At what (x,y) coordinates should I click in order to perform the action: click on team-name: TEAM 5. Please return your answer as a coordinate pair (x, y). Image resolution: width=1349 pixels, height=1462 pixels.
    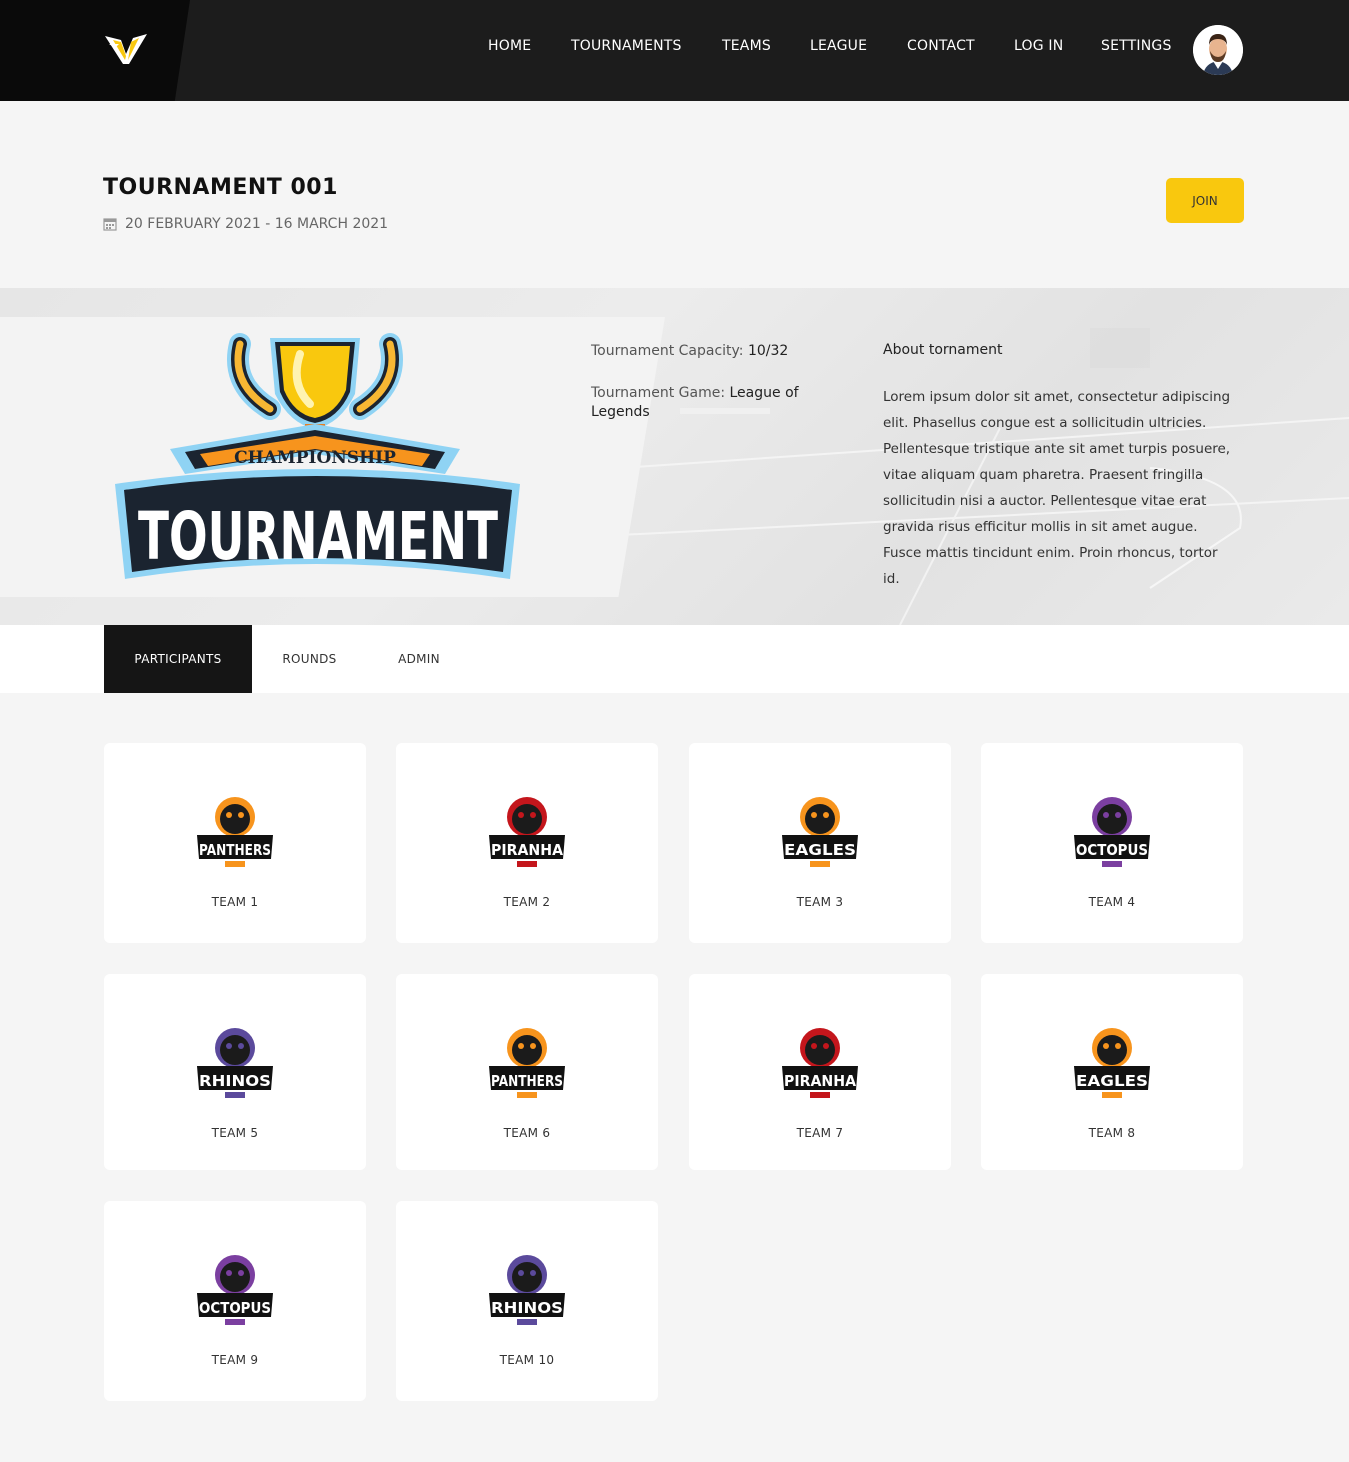
    Looking at the image, I should click on (235, 1133).